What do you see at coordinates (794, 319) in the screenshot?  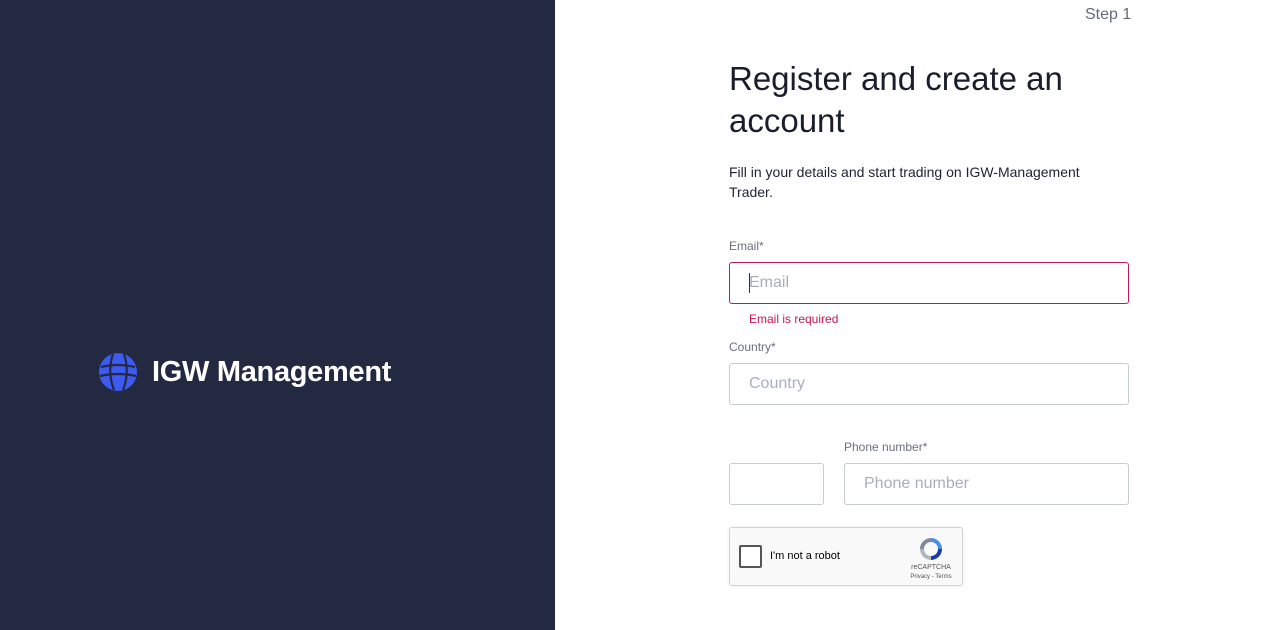 I see `email-error-message: Email is required` at bounding box center [794, 319].